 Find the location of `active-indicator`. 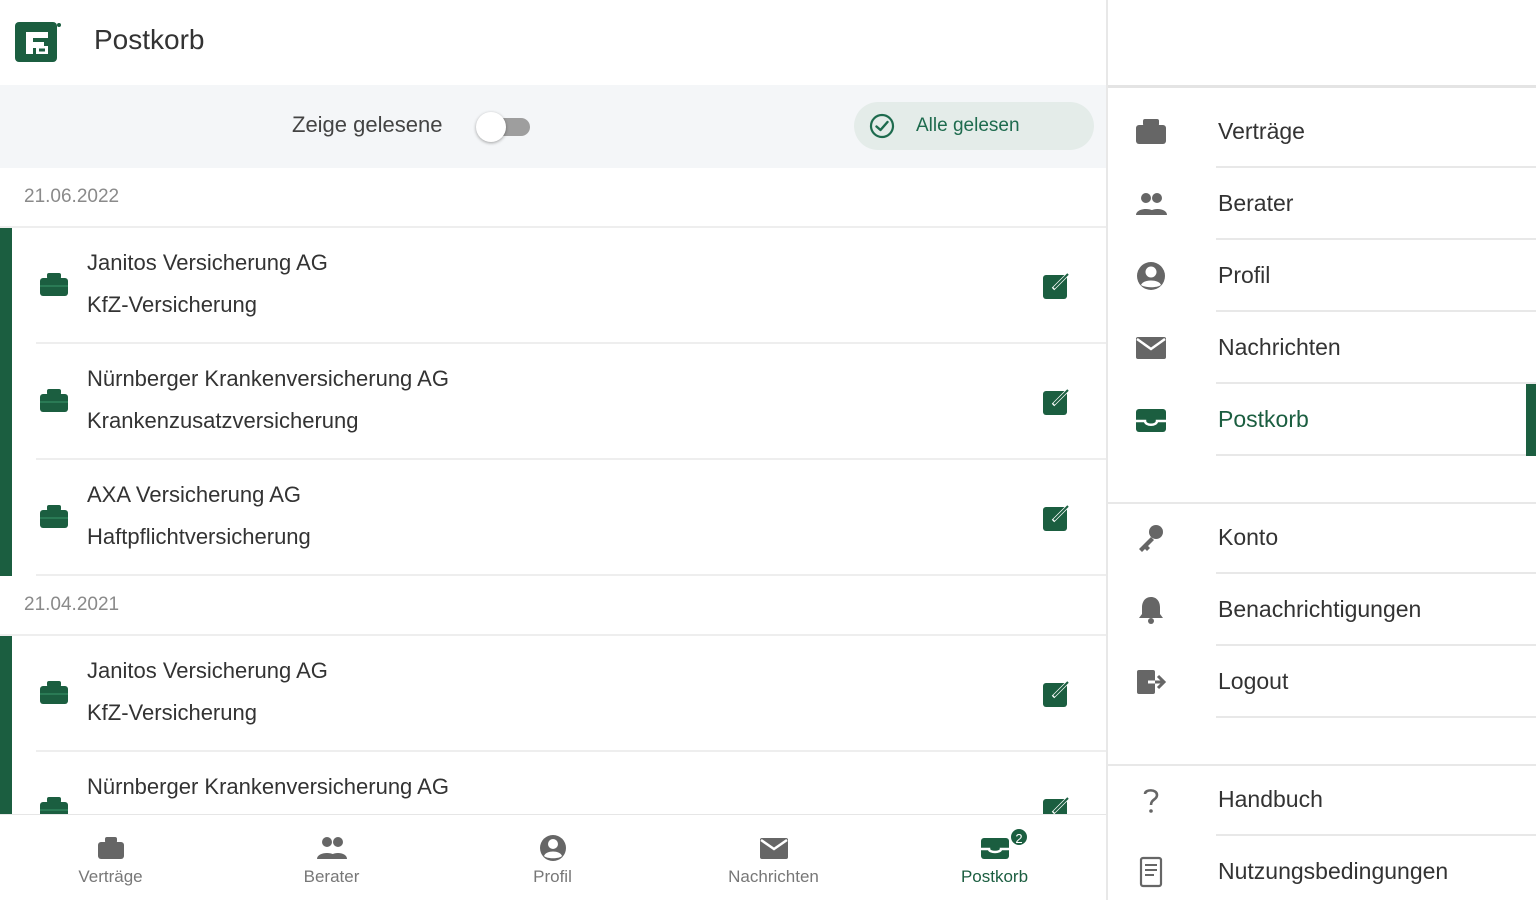

active-indicator is located at coordinates (1531, 420).